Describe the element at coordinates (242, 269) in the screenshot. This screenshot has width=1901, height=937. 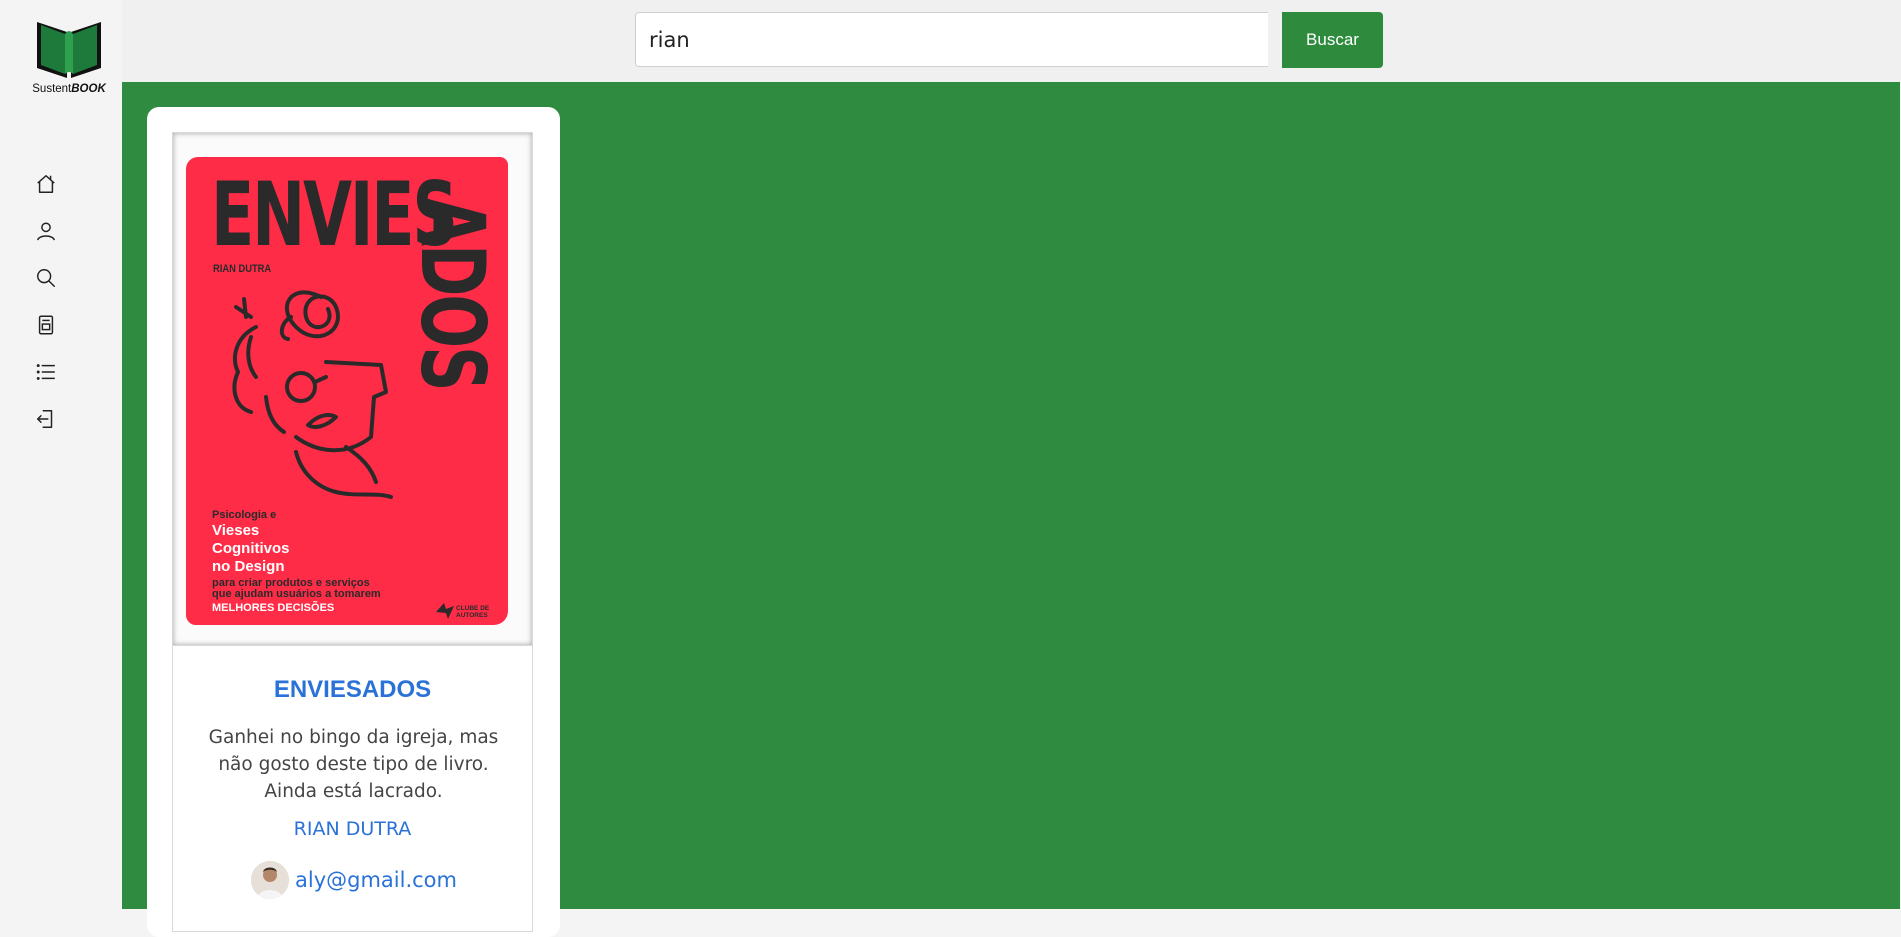
I see `cover-author: RIAN DUTRA` at that location.